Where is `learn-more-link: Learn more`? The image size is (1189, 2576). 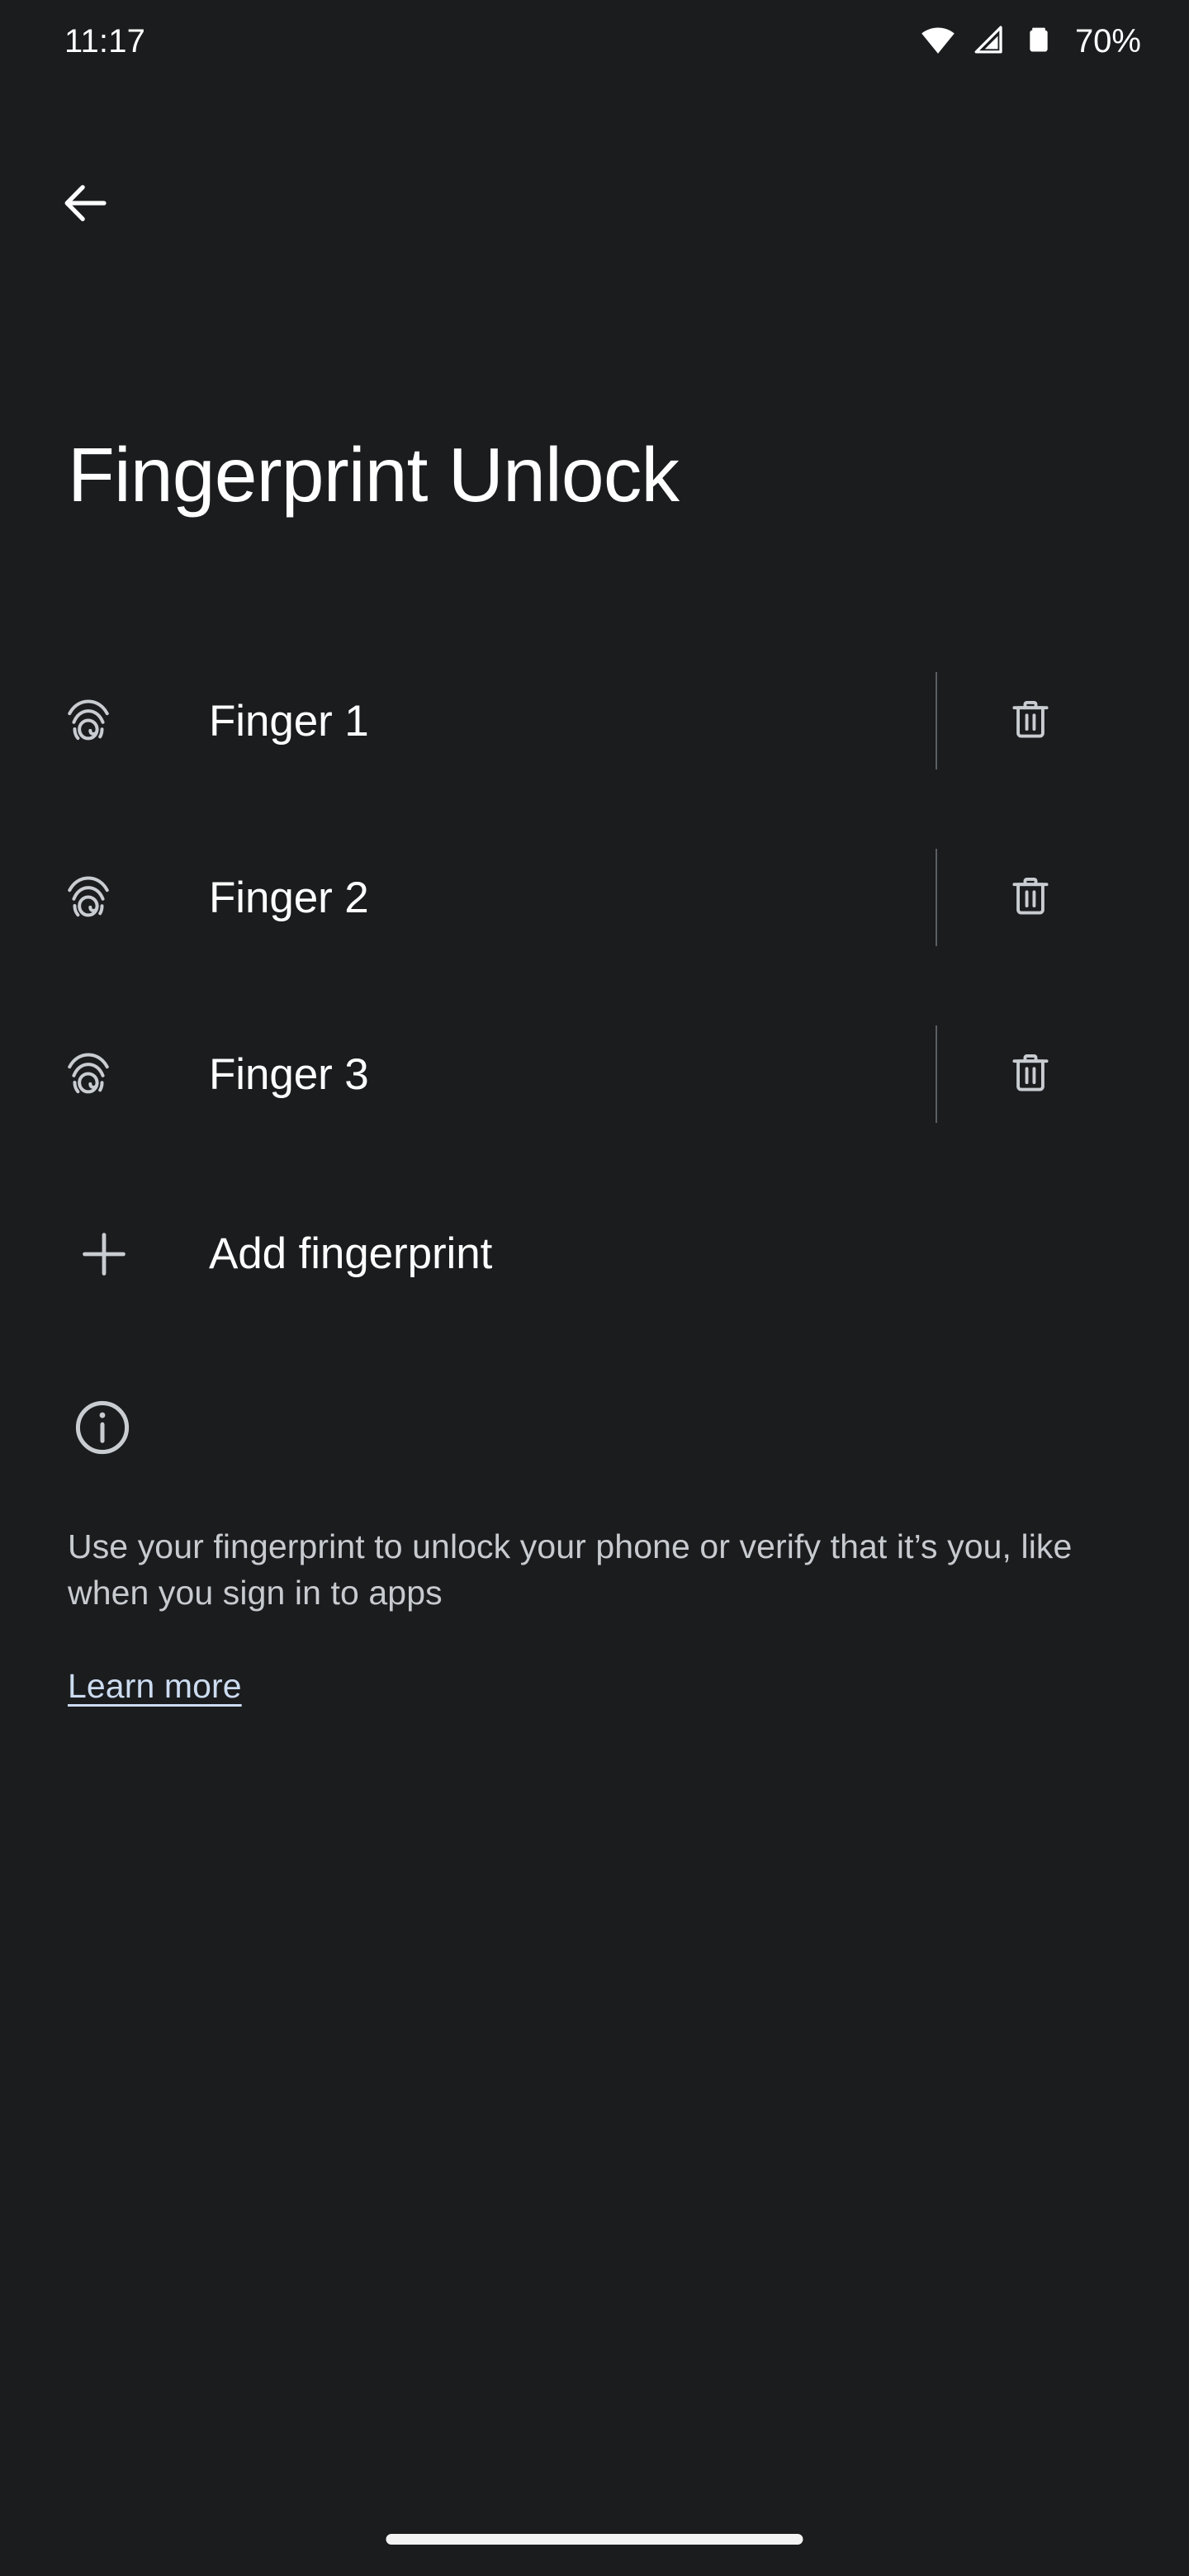
learn-more-link: Learn more is located at coordinates (155, 1686).